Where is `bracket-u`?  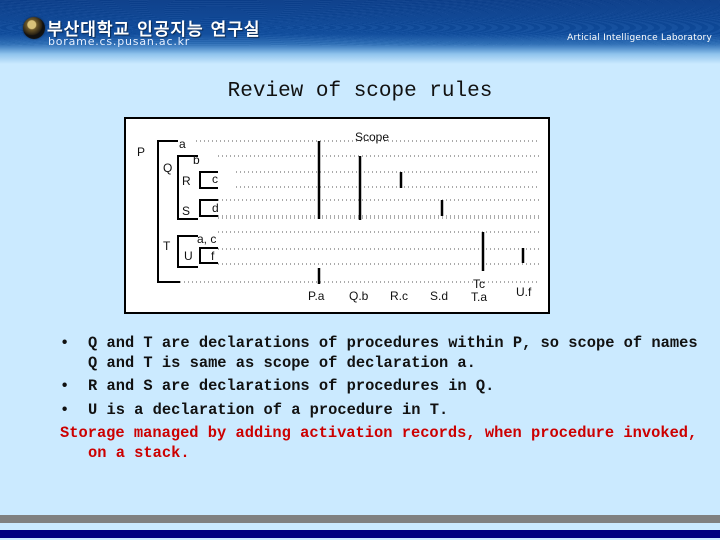 bracket-u is located at coordinates (208, 255).